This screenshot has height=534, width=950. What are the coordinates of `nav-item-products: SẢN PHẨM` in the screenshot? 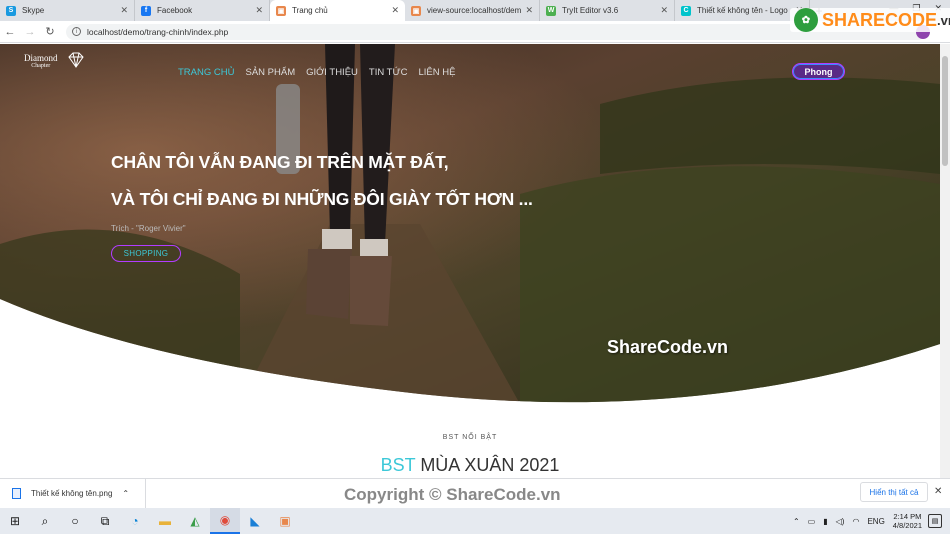 It's located at (270, 72).